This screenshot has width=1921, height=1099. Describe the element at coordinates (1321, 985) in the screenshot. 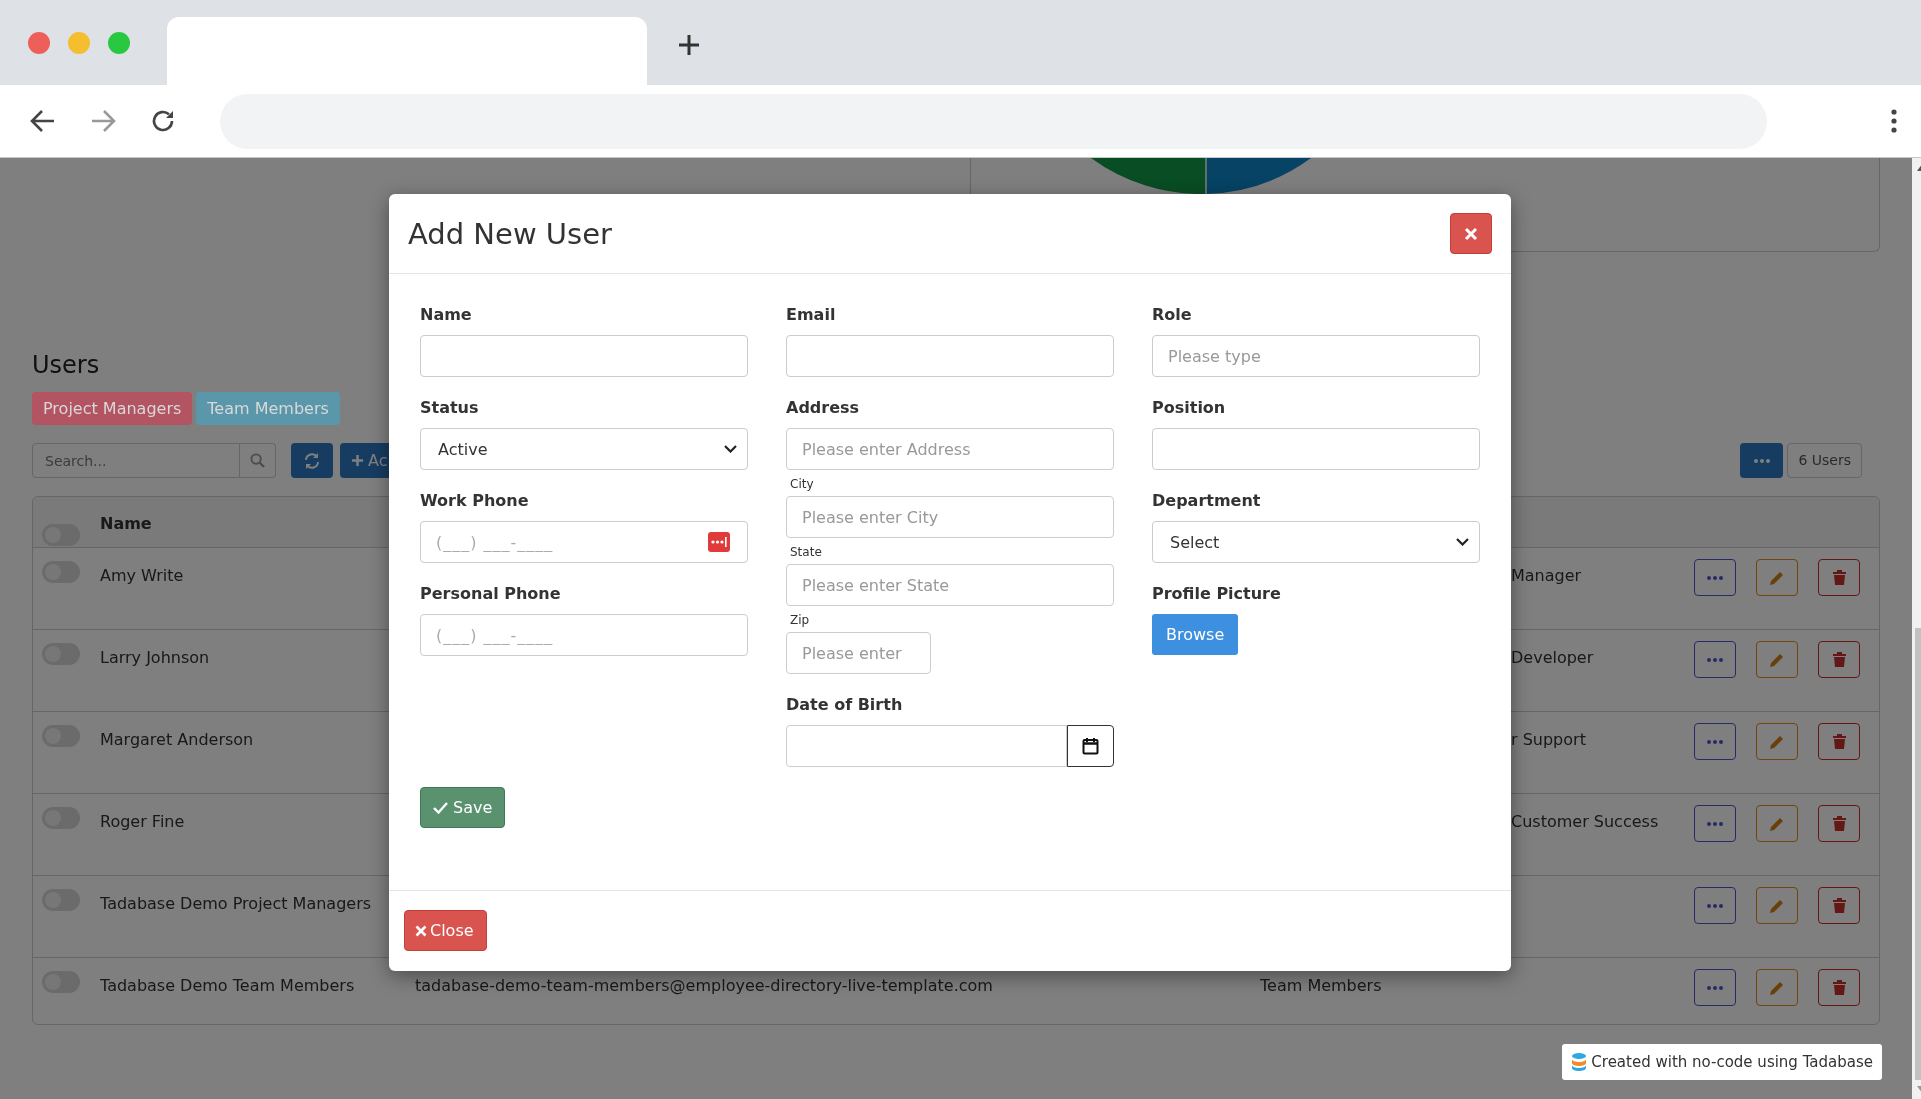

I see `table-cell: Team Members` at that location.